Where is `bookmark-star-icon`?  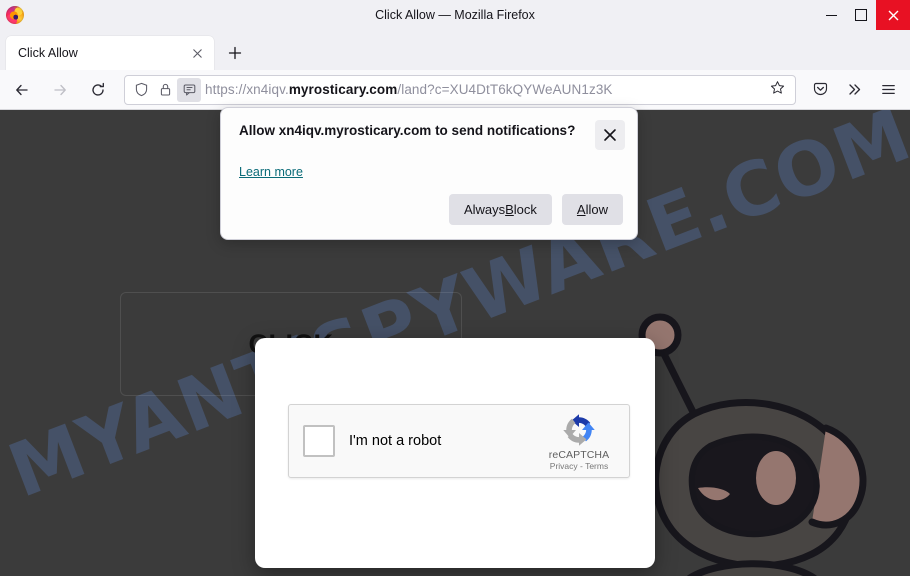 bookmark-star-icon is located at coordinates (777, 89).